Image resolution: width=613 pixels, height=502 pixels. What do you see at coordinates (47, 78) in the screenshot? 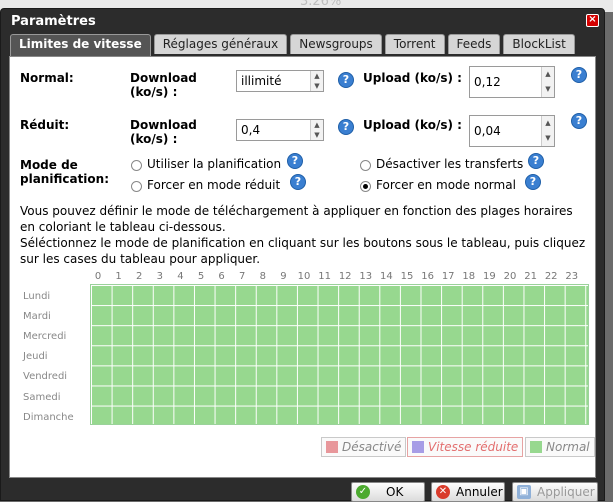
I see `normal-label: Normal:` at bounding box center [47, 78].